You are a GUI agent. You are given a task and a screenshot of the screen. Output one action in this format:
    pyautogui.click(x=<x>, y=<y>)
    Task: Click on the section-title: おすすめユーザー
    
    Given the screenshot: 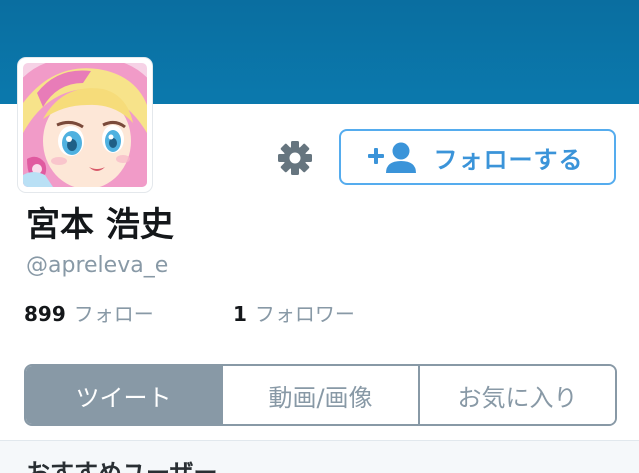 What is the action you would take?
    pyautogui.click(x=122, y=466)
    